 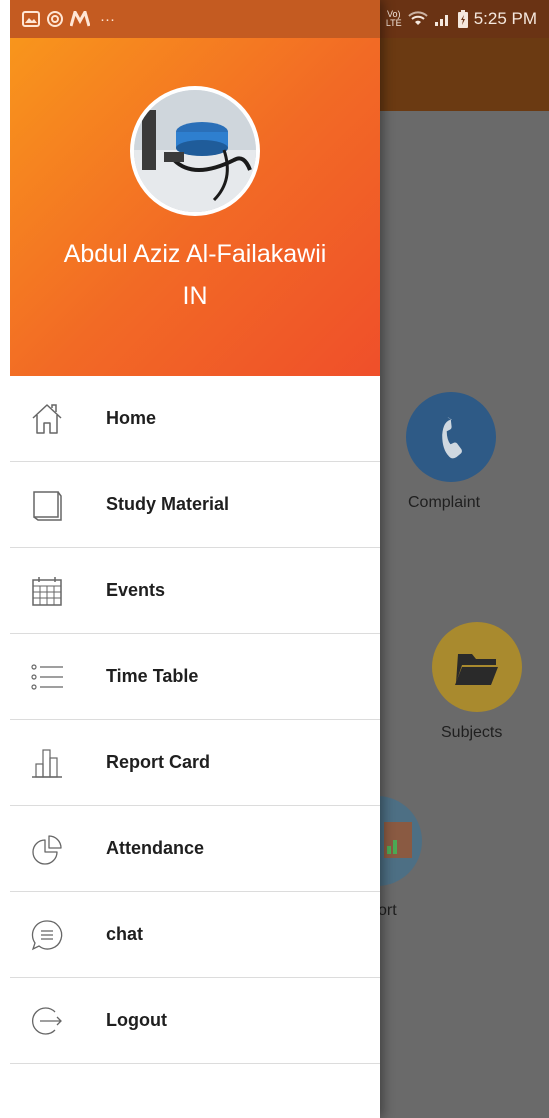 What do you see at coordinates (168, 504) in the screenshot?
I see `menu-label-study-material: Study Material` at bounding box center [168, 504].